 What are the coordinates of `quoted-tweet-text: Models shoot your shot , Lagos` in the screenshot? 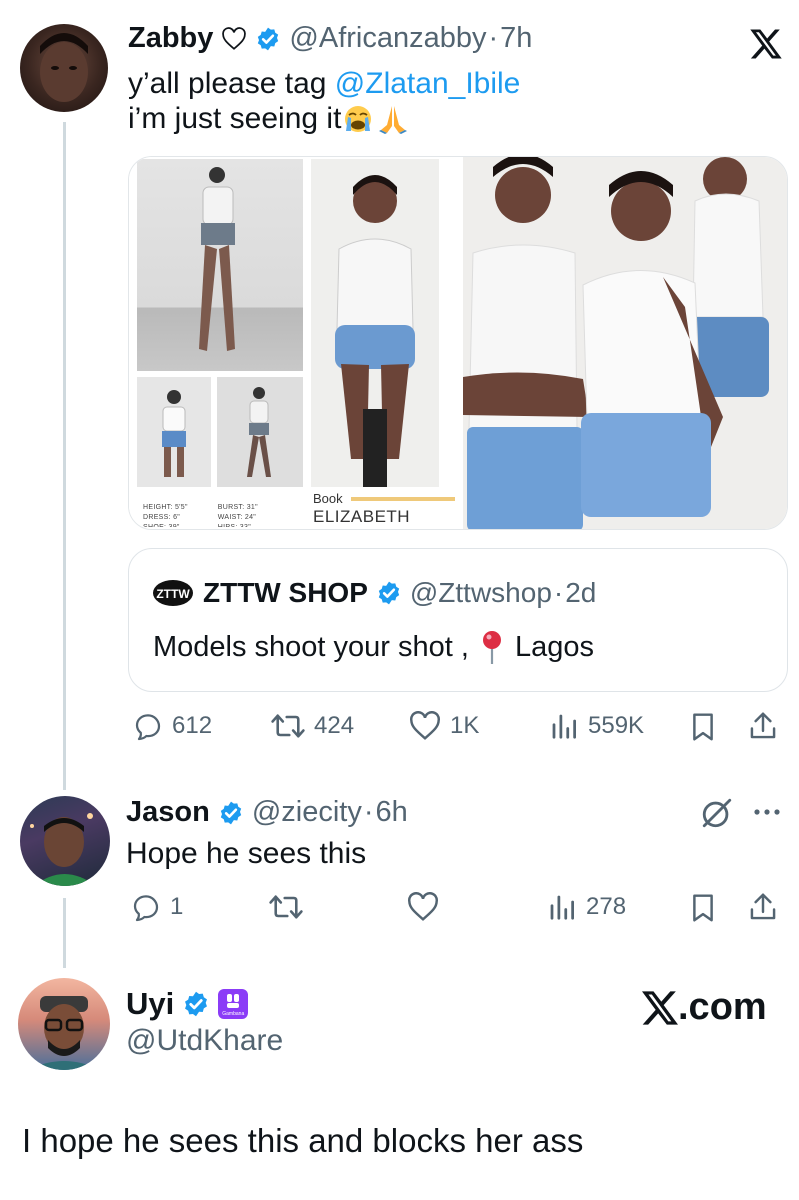 It's located at (373, 647).